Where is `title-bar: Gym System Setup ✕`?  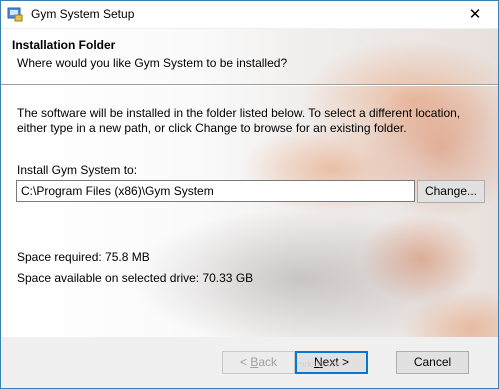
title-bar: Gym System Setup ✕ is located at coordinates (249, 14).